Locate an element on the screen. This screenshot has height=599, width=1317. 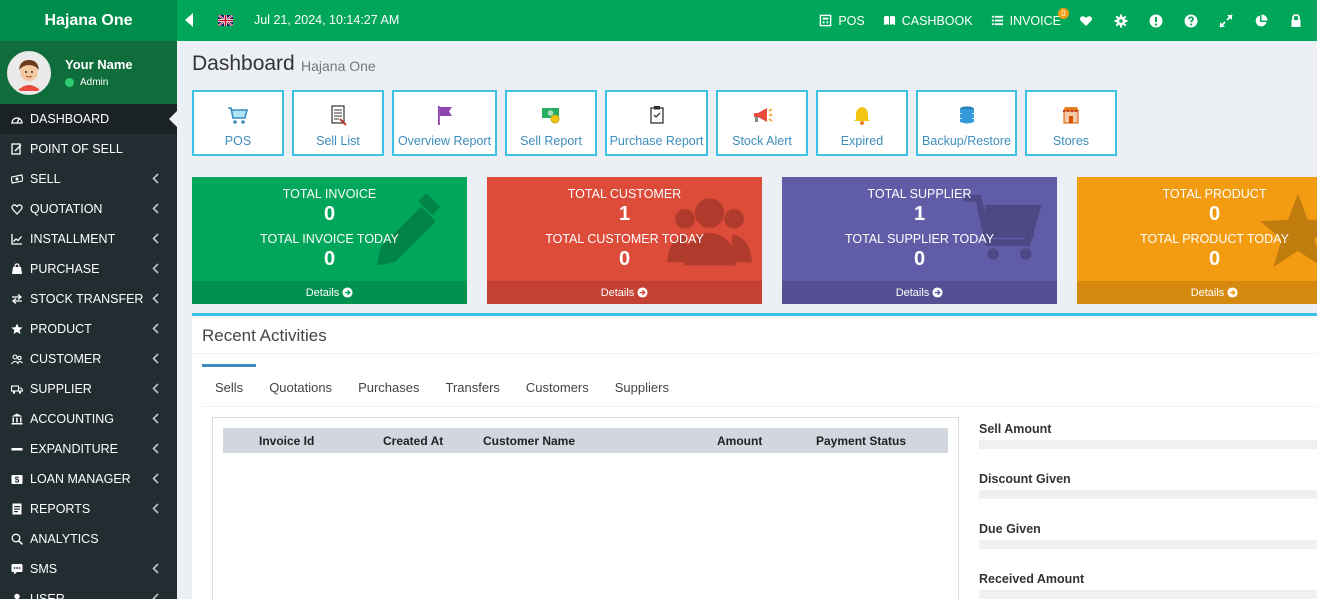
sidebar-item-label: STOCK TRANSFER is located at coordinates (87, 299).